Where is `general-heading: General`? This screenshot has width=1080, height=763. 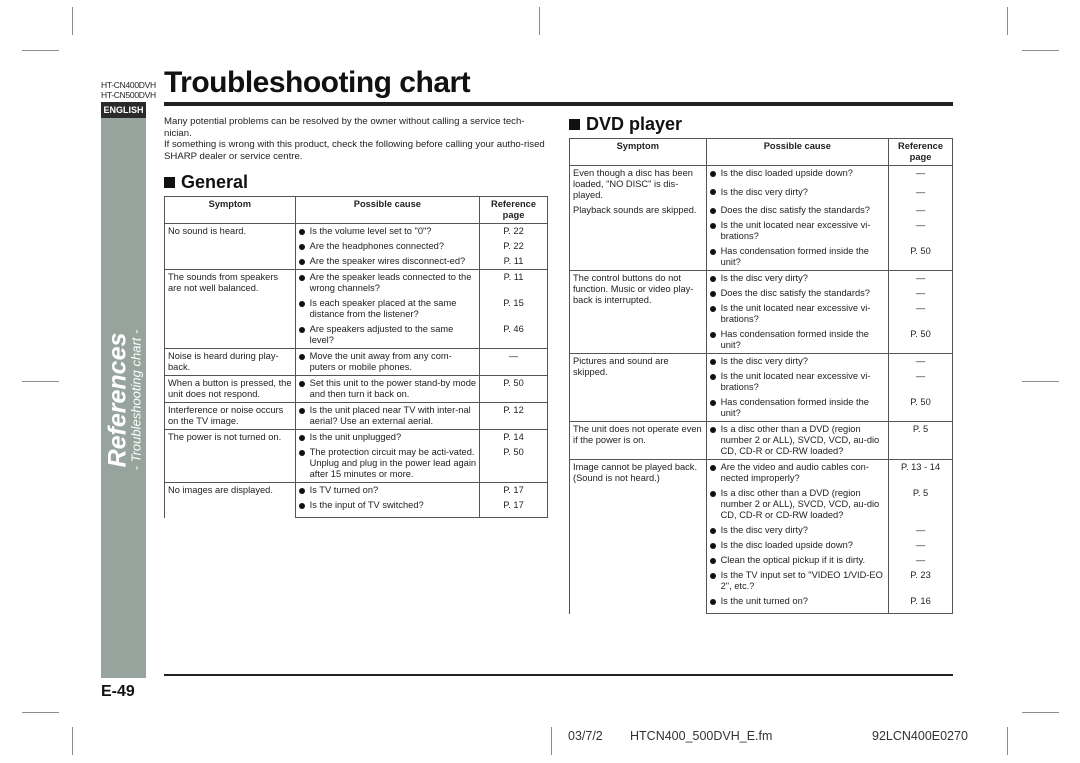 general-heading: General is located at coordinates (206, 182).